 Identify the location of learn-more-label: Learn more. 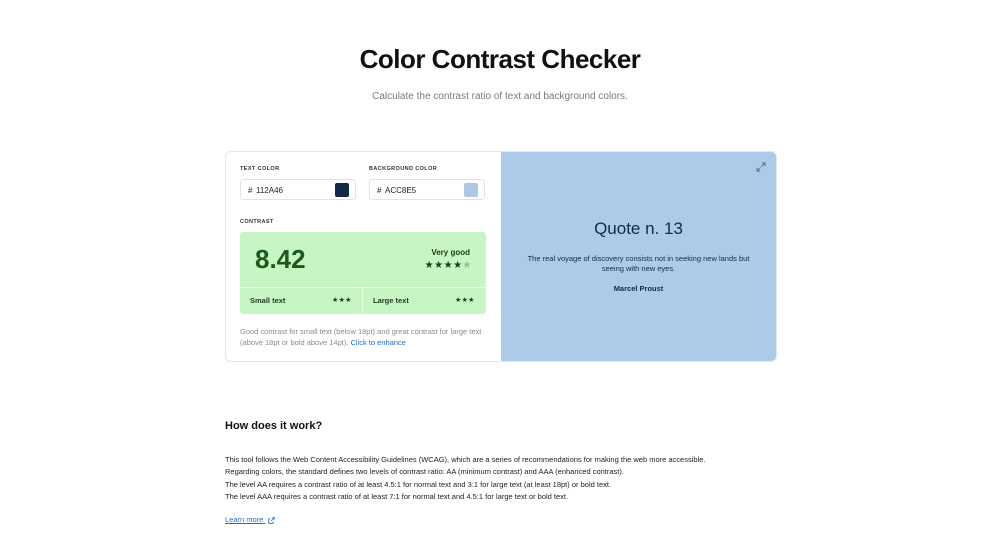
(244, 519).